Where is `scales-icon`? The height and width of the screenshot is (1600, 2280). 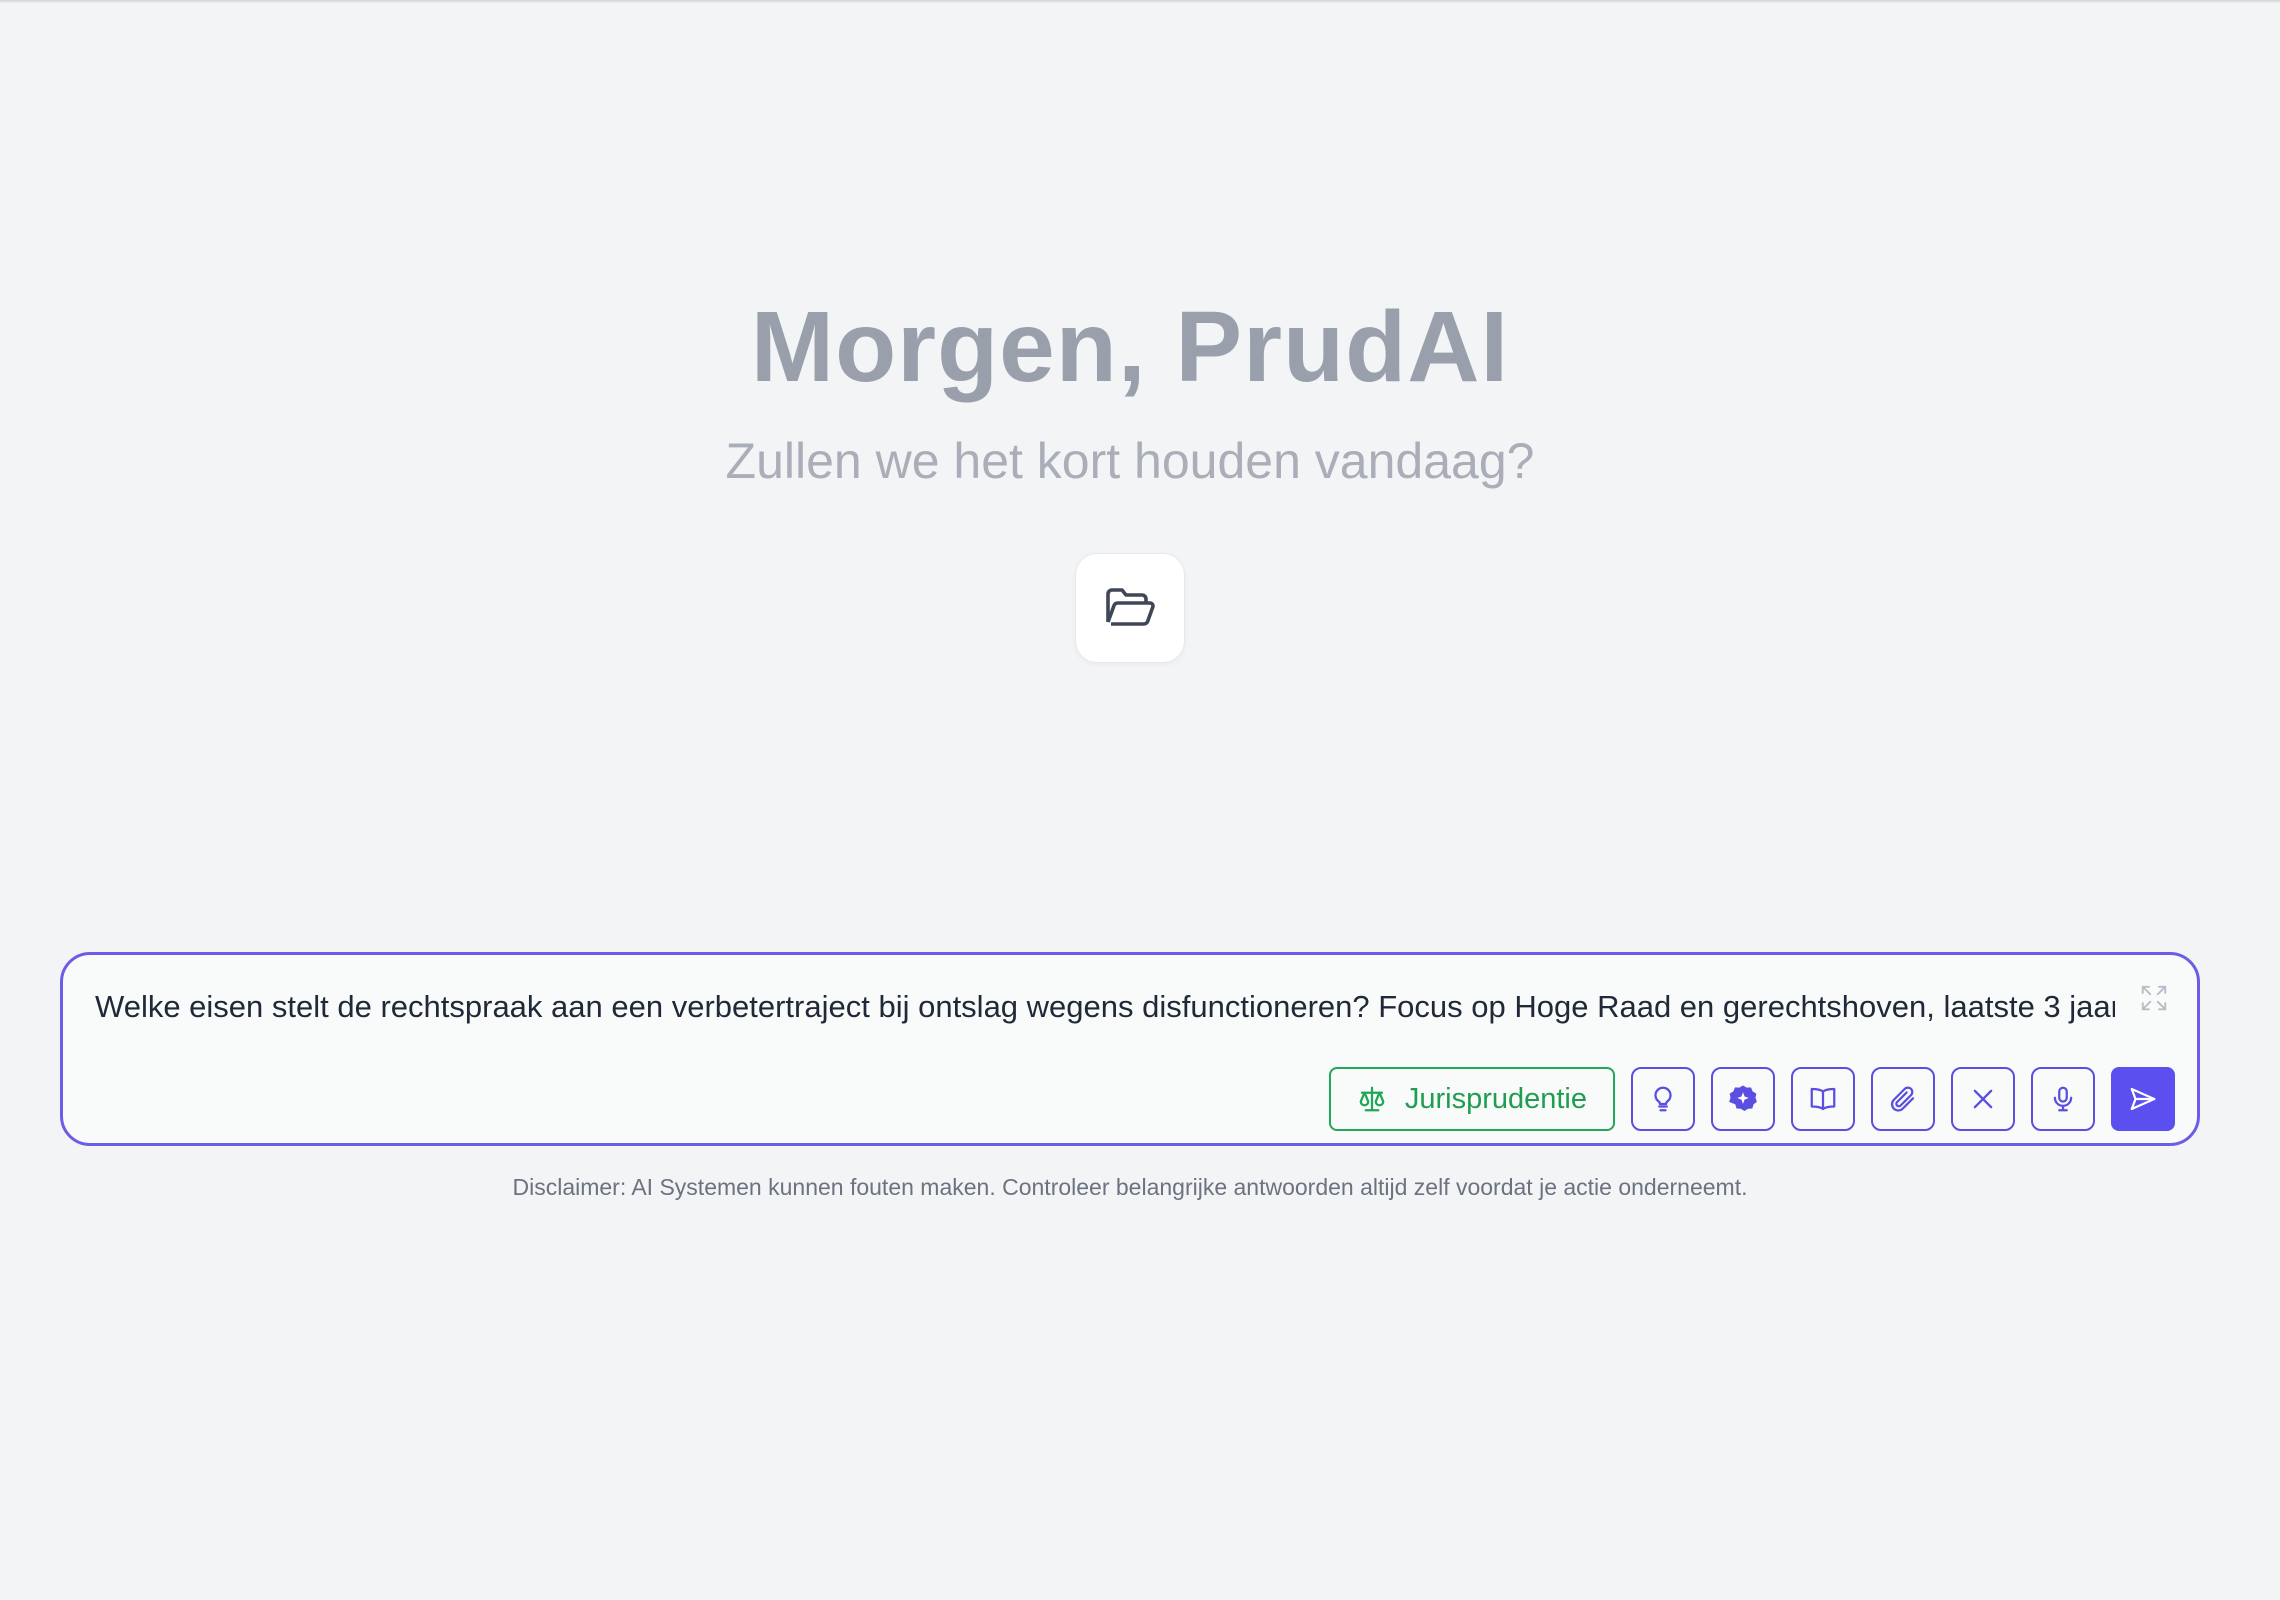
scales-icon is located at coordinates (1372, 1099).